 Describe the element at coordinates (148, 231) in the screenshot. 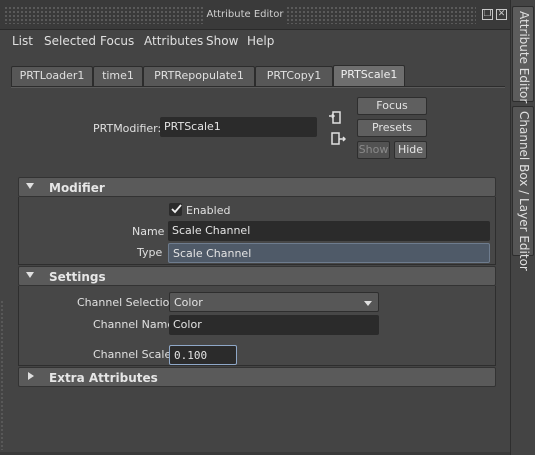

I see `name-label: Name` at that location.